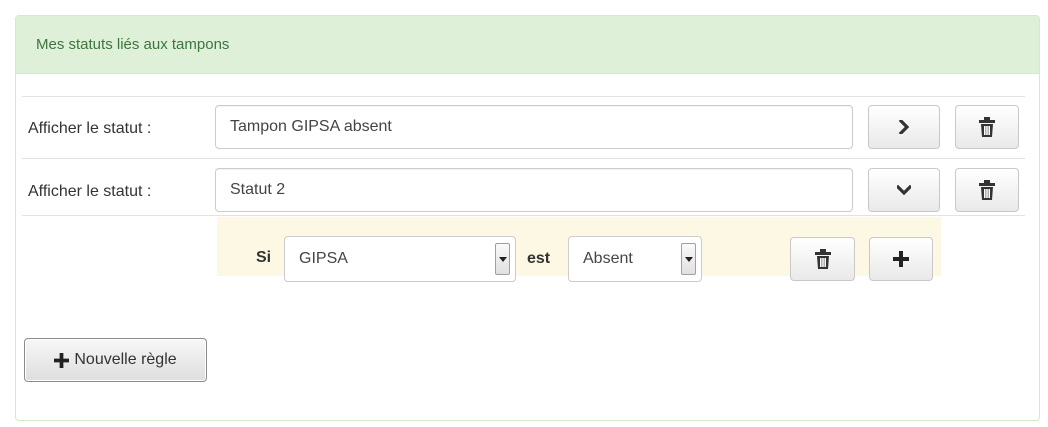 This screenshot has width=1048, height=427. I want to click on chevron-down-icon, so click(904, 190).